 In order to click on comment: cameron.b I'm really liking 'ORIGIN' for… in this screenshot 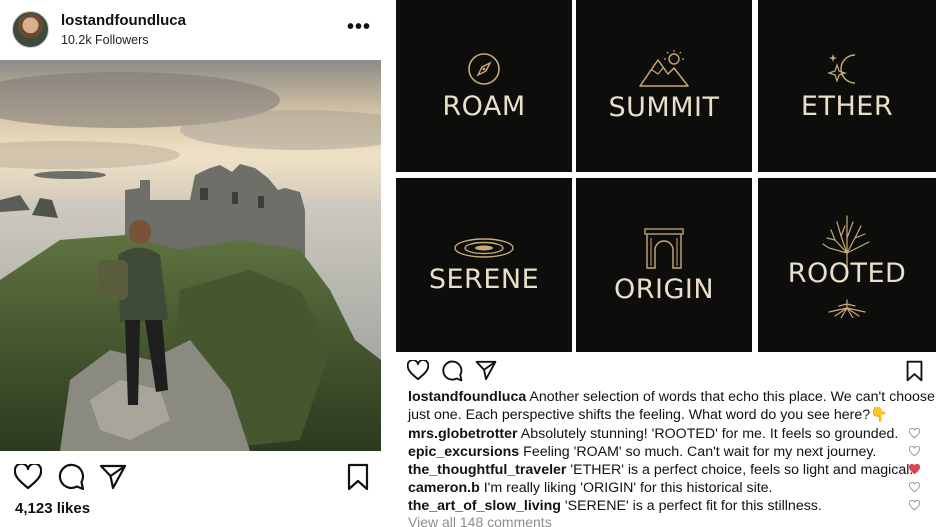, I will do `click(672, 488)`.